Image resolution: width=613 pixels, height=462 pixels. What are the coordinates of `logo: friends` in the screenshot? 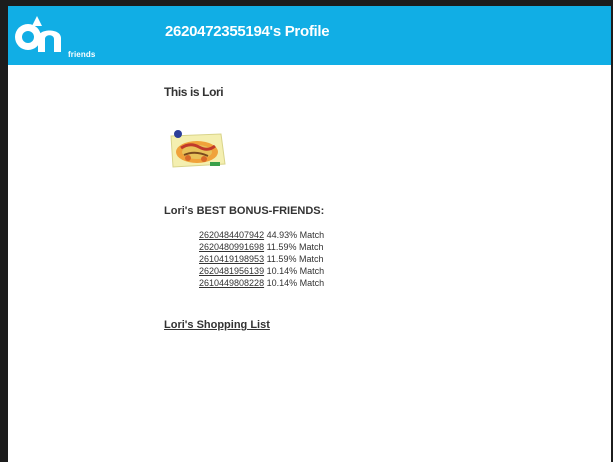 It's located at (58, 36).